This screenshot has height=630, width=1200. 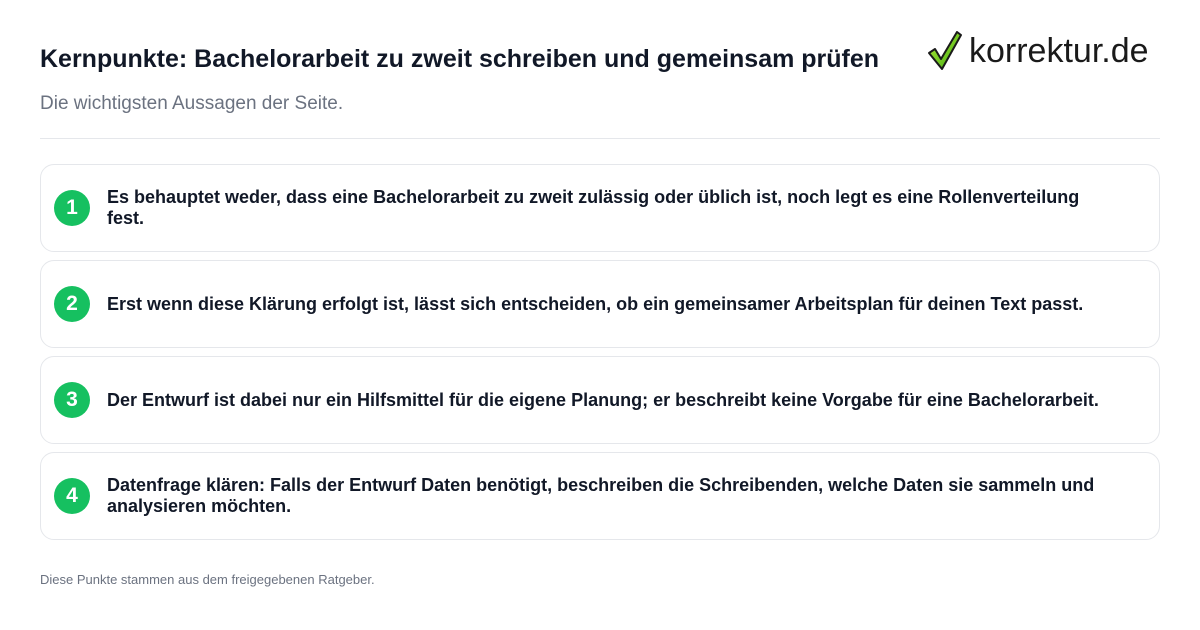 I want to click on brand-logo-text: korrektur.de, so click(x=1059, y=51).